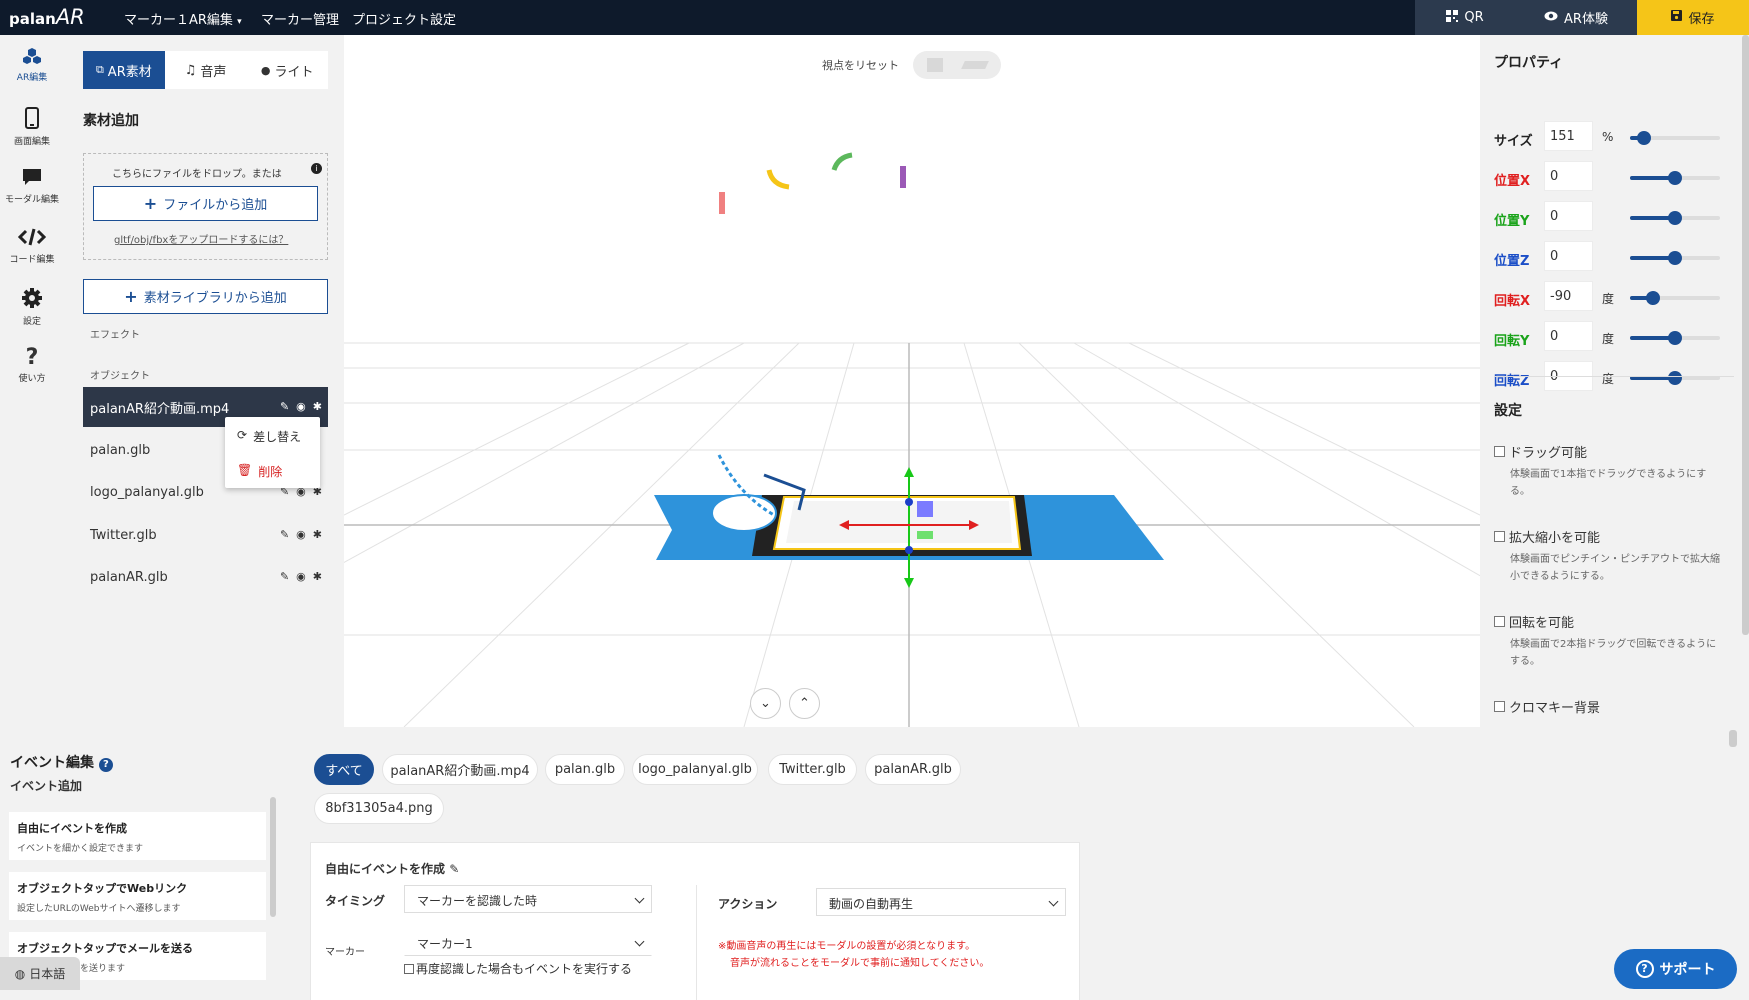  What do you see at coordinates (1512, 381) in the screenshot?
I see `property-label: 回転Z` at bounding box center [1512, 381].